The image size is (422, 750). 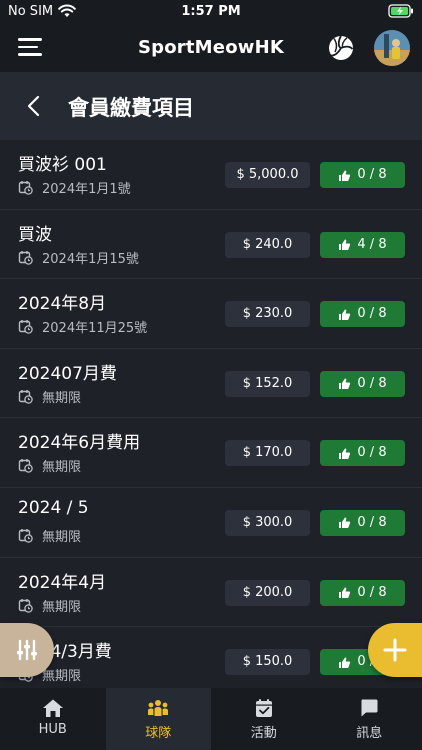 I want to click on item-name: 2024年4月, so click(x=62, y=582).